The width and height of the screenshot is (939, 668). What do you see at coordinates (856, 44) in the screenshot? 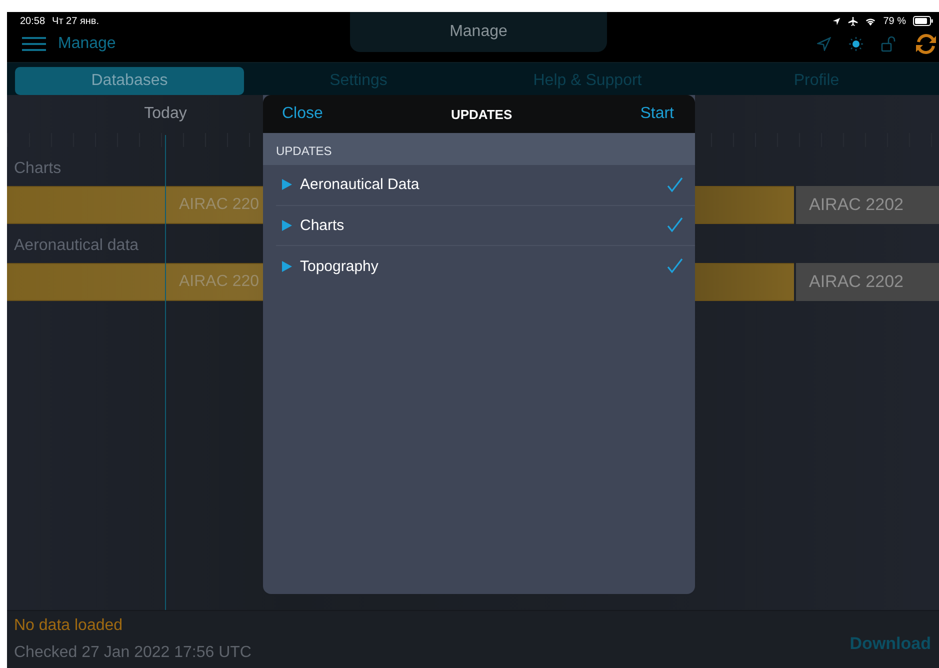
I see `sun-icon` at bounding box center [856, 44].